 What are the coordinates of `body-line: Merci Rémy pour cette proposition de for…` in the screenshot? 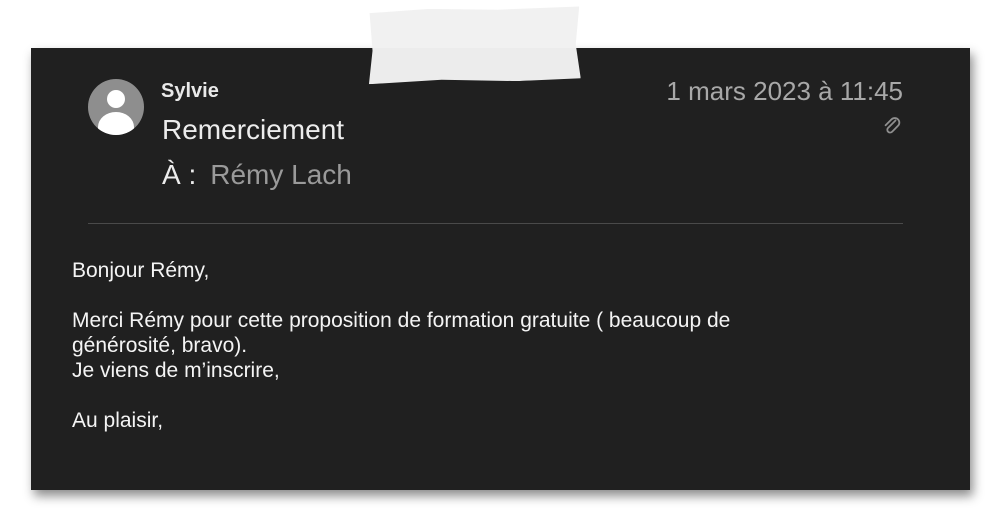 It's located at (401, 320).